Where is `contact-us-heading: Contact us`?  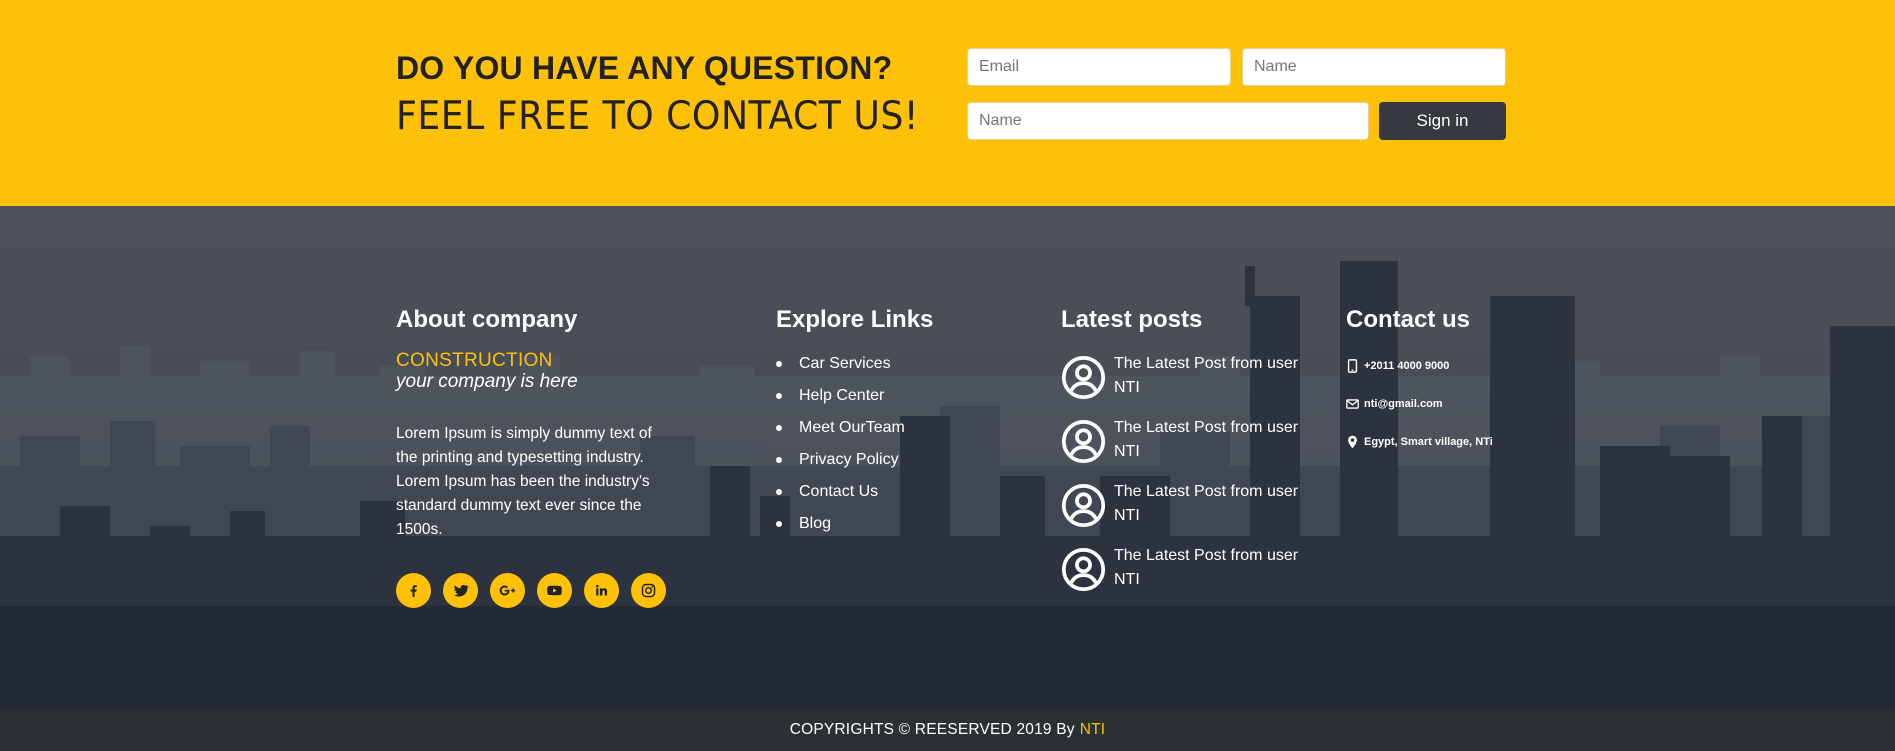 contact-us-heading: Contact us is located at coordinates (1408, 319).